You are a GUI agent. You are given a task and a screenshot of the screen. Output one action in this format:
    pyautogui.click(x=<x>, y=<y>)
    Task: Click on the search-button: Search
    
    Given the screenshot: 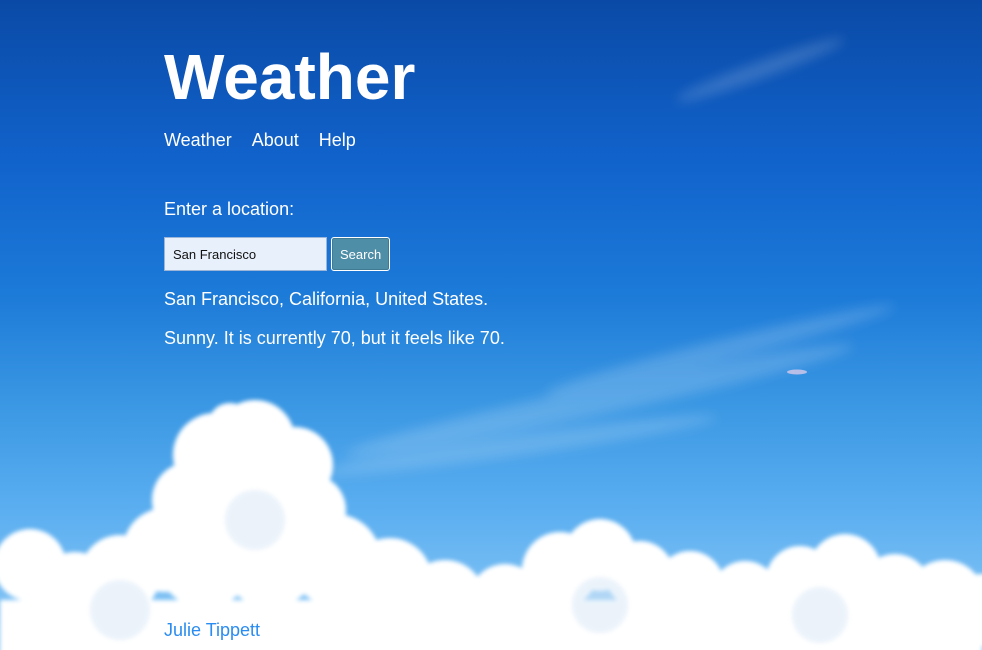 What is the action you would take?
    pyautogui.click(x=361, y=254)
    